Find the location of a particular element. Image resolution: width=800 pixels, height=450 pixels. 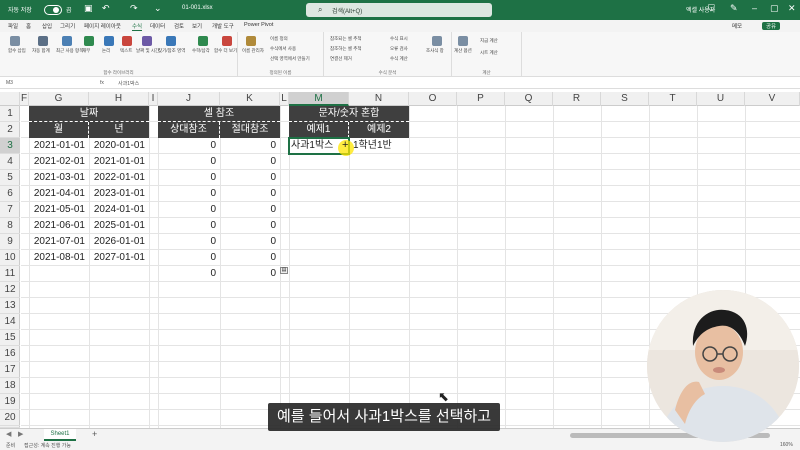

year-cell: 2023-01-01 is located at coordinates (119, 194).